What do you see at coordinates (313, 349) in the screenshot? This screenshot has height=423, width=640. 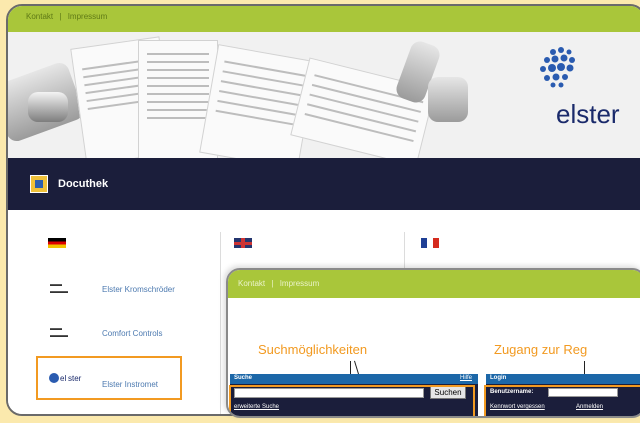 I see `annotation-search: Suchmöglichkeiten` at bounding box center [313, 349].